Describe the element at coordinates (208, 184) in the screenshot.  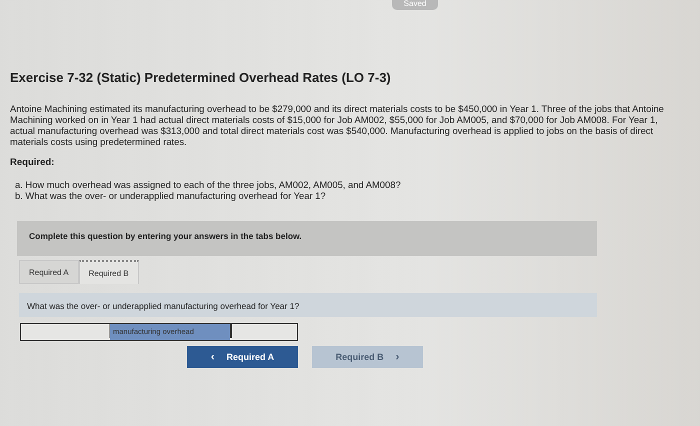
I see `question-text: a. How much overhead was assigned to each of the three jobs, AM002, AM005, and AM008?` at that location.